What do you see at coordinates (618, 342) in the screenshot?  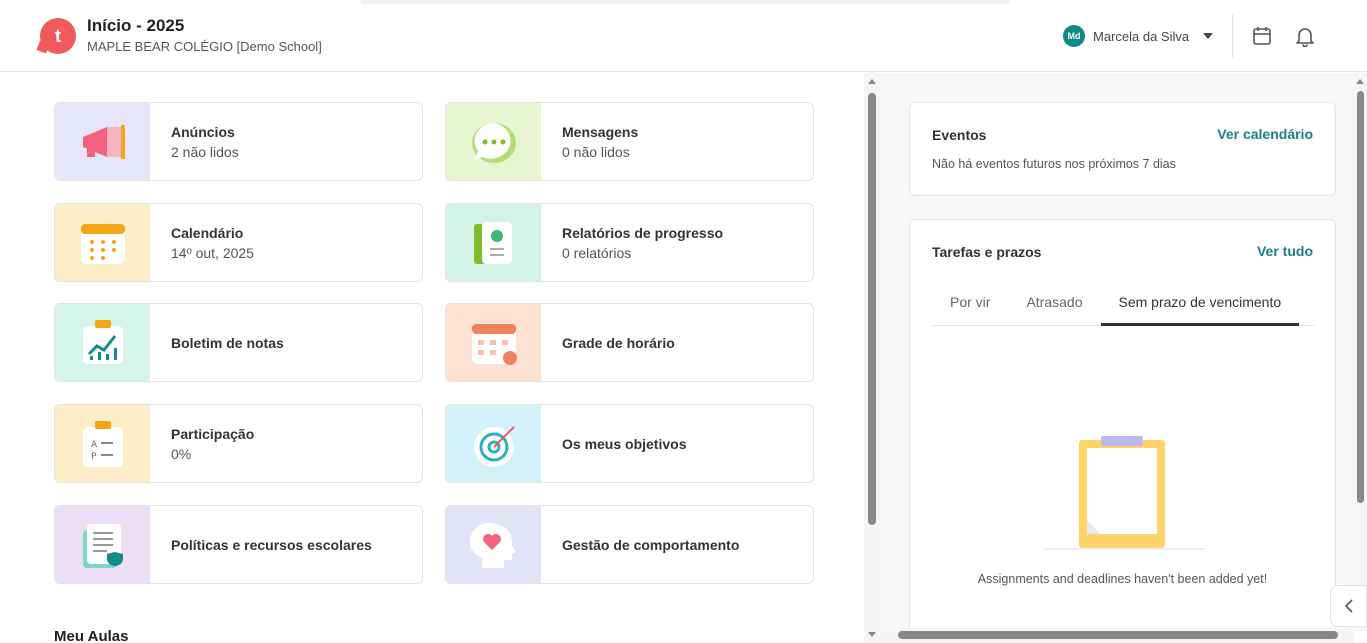 I see `card-title: Grade de horário` at bounding box center [618, 342].